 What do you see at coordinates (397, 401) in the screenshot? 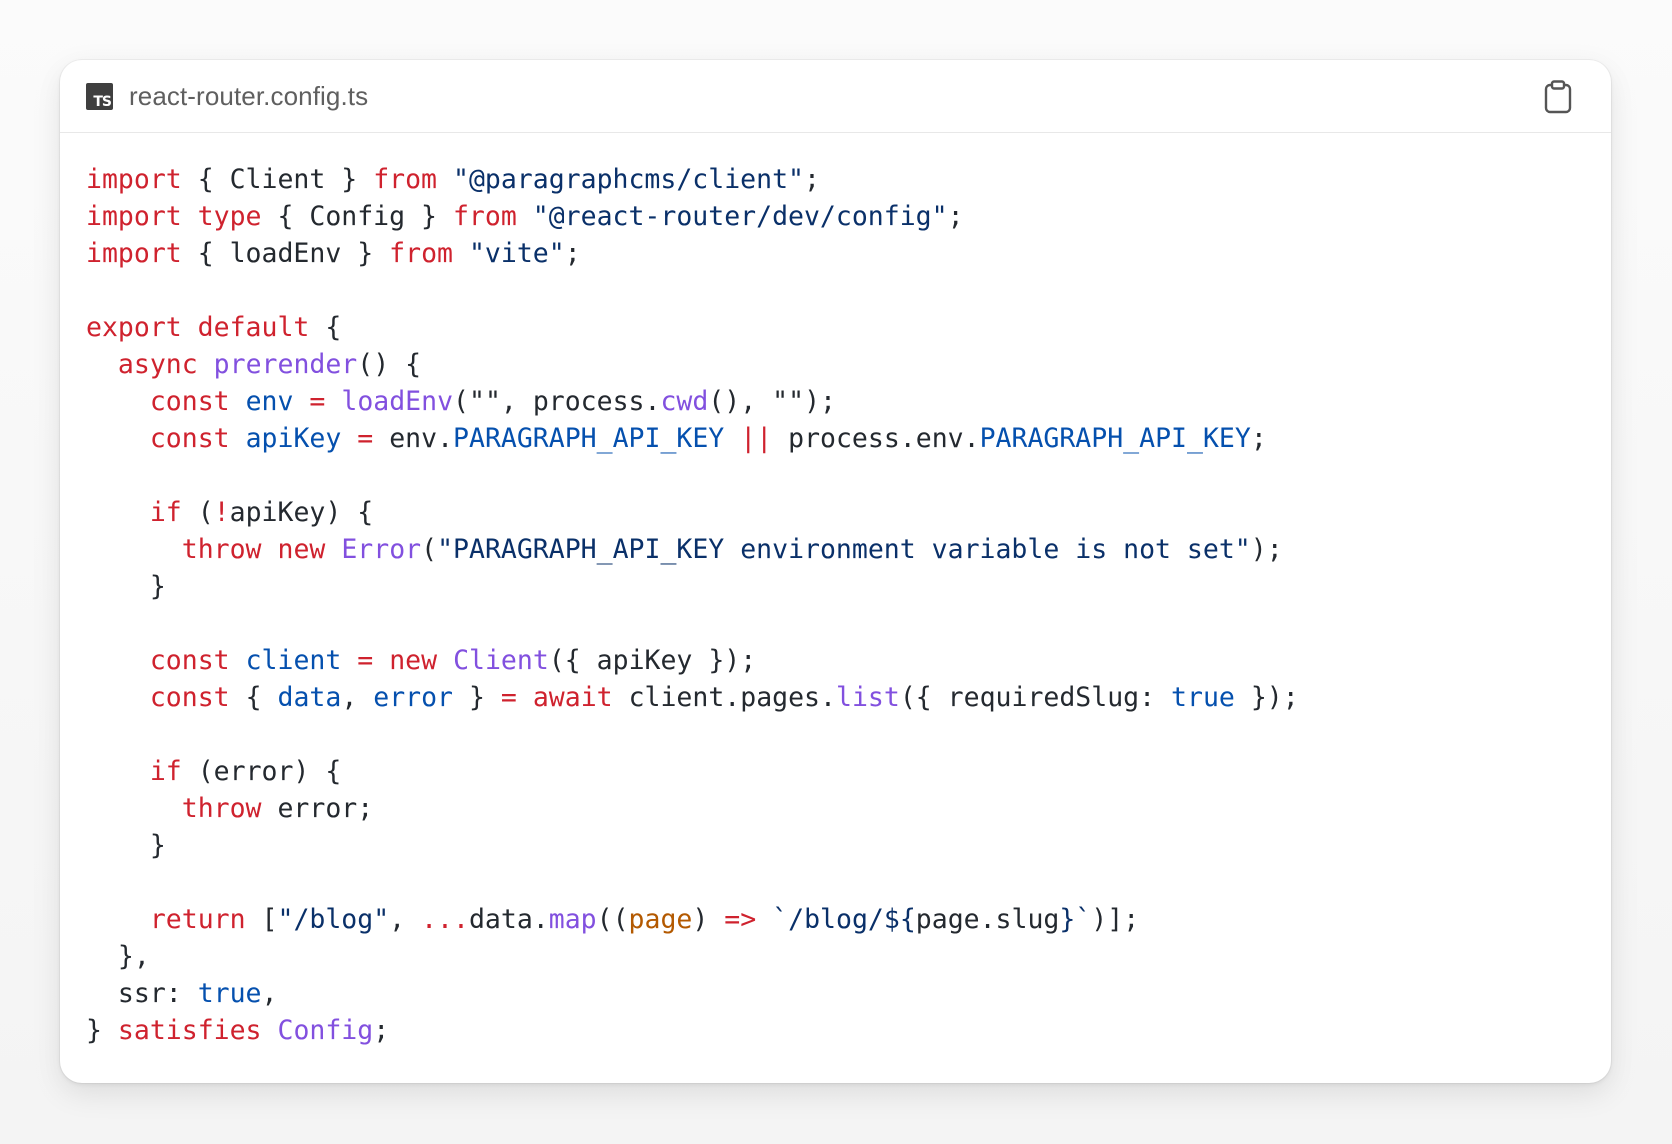
I see `code-token: loadEnv` at bounding box center [397, 401].